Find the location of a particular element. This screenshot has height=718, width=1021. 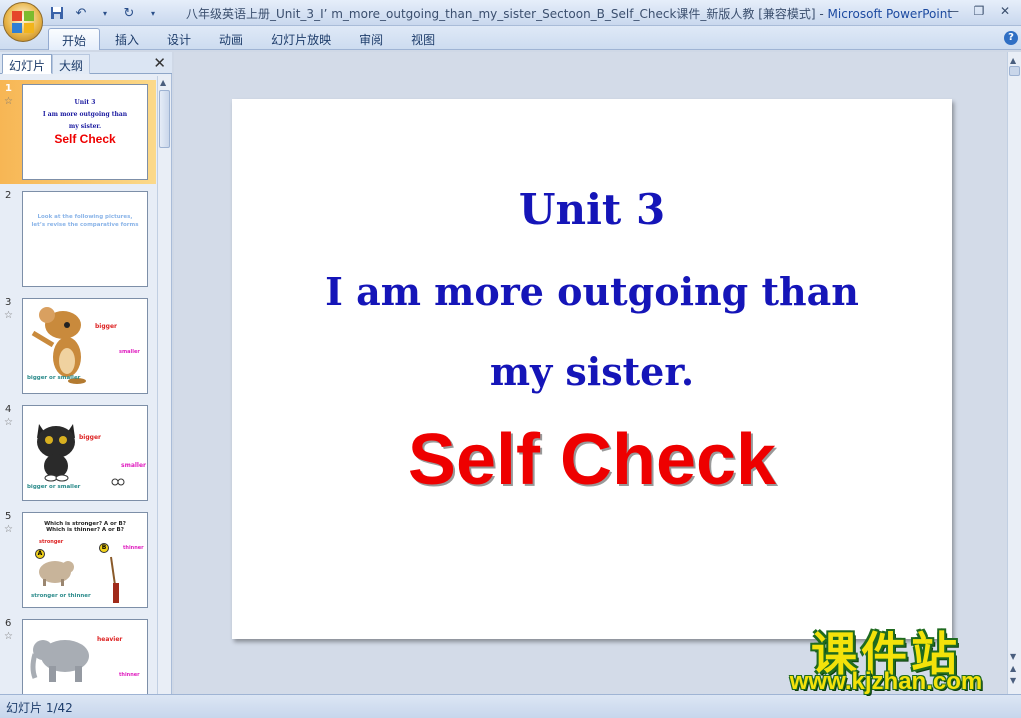

office-button is located at coordinates (23, 22).